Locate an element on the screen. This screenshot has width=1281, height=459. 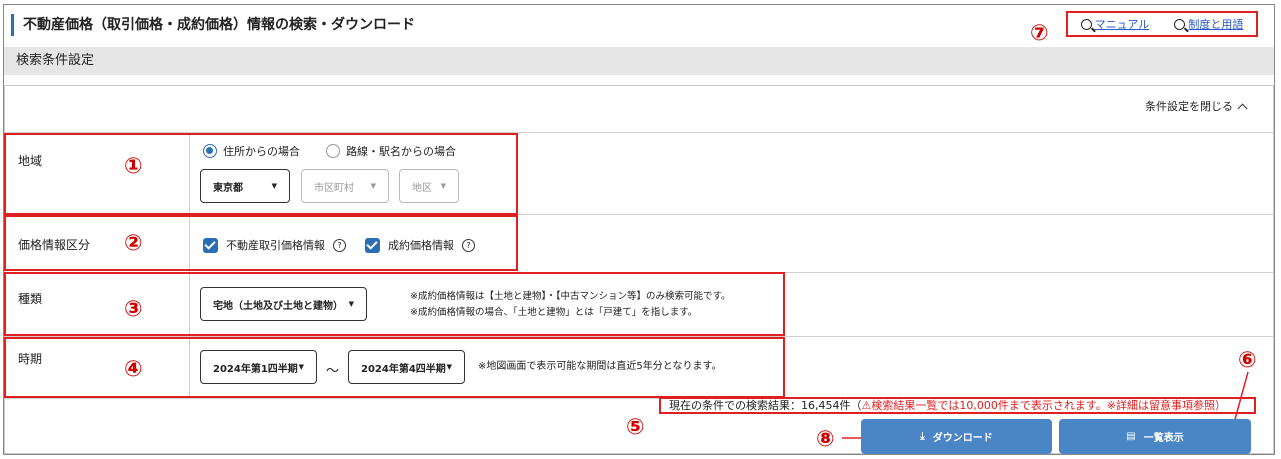
download-button: ⤓ ダウンロード is located at coordinates (956, 436).